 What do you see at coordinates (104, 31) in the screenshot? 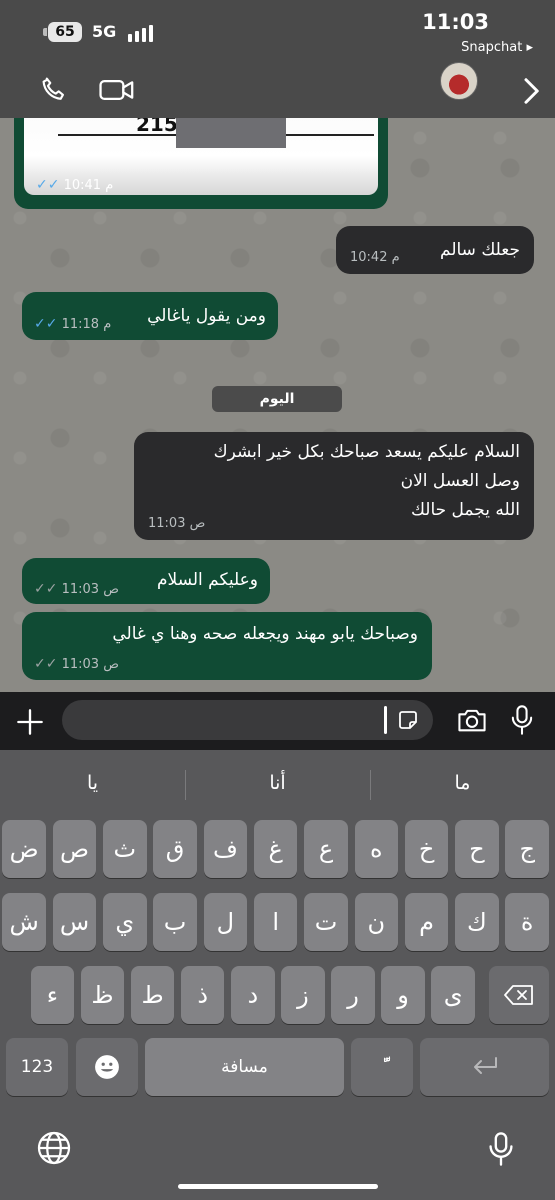
I see `network-type: 5G` at bounding box center [104, 31].